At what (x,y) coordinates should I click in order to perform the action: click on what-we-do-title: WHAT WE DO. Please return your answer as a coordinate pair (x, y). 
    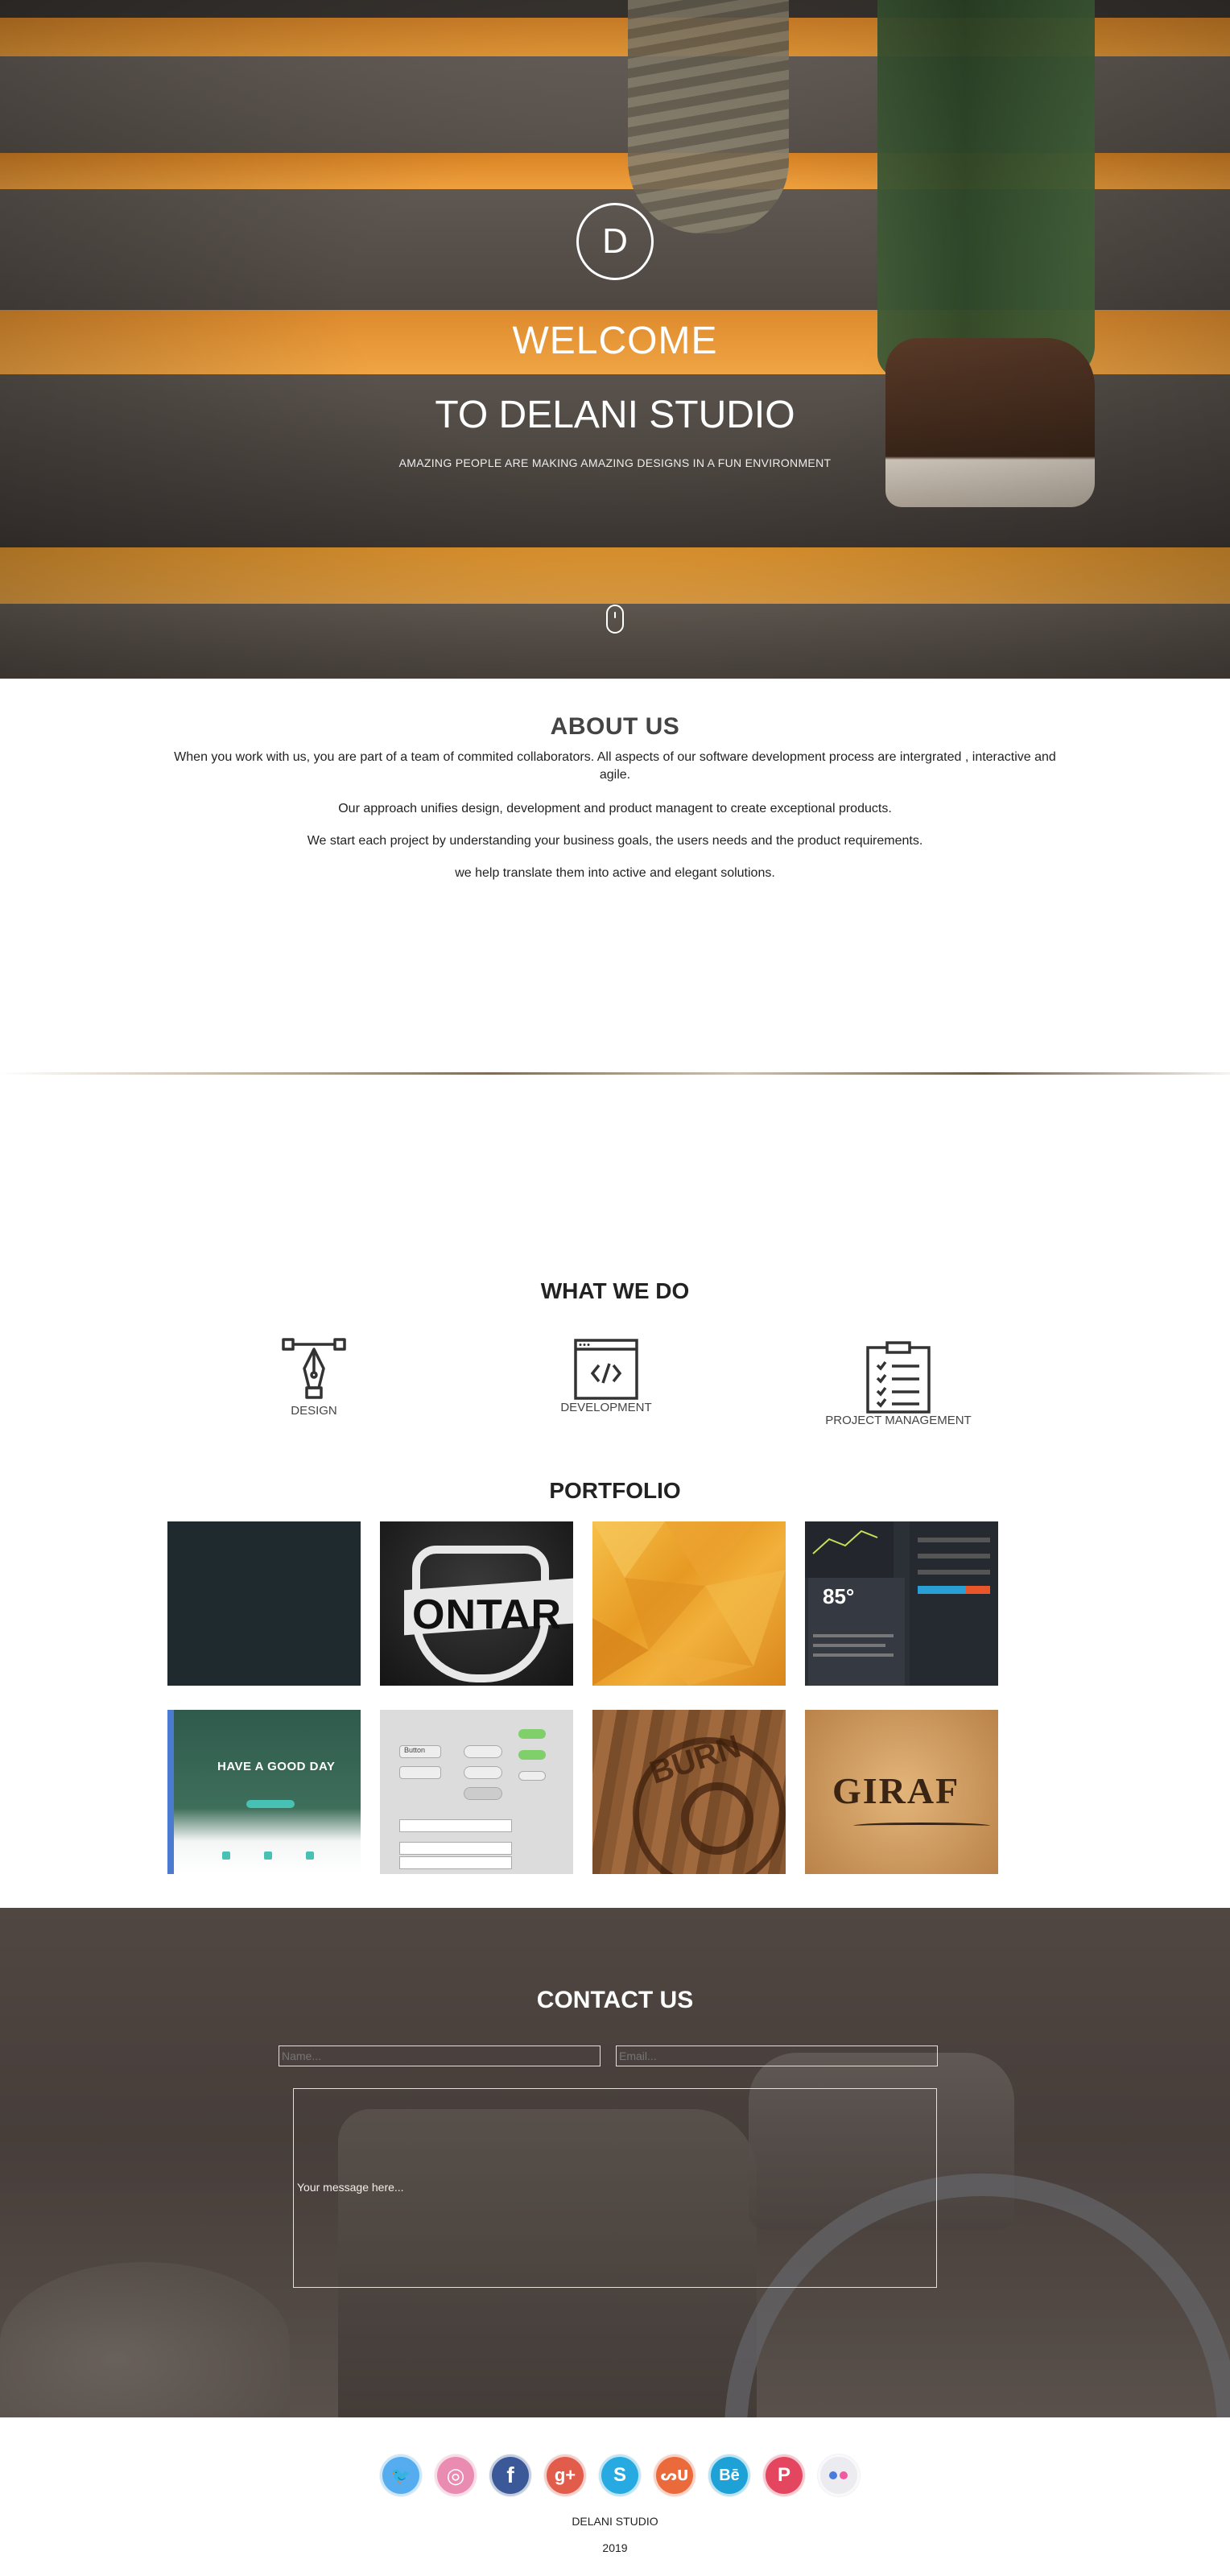
    Looking at the image, I should click on (615, 1290).